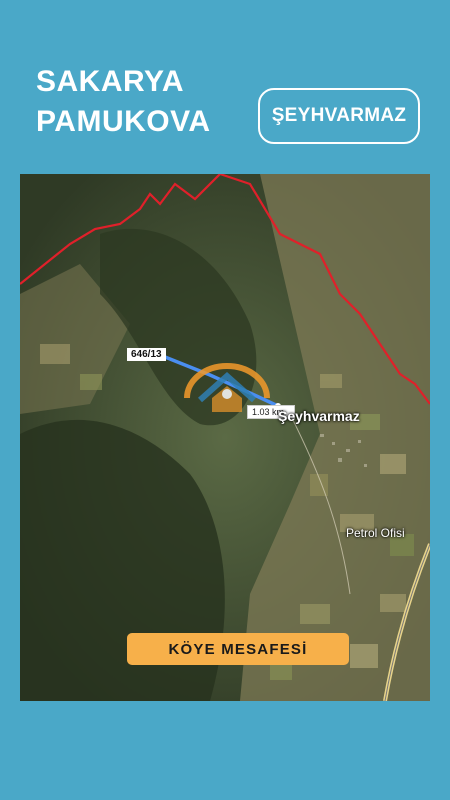 This screenshot has width=450, height=800. What do you see at coordinates (238, 649) in the screenshot?
I see `village-distance-button: KÖYE MESAFESİ` at bounding box center [238, 649].